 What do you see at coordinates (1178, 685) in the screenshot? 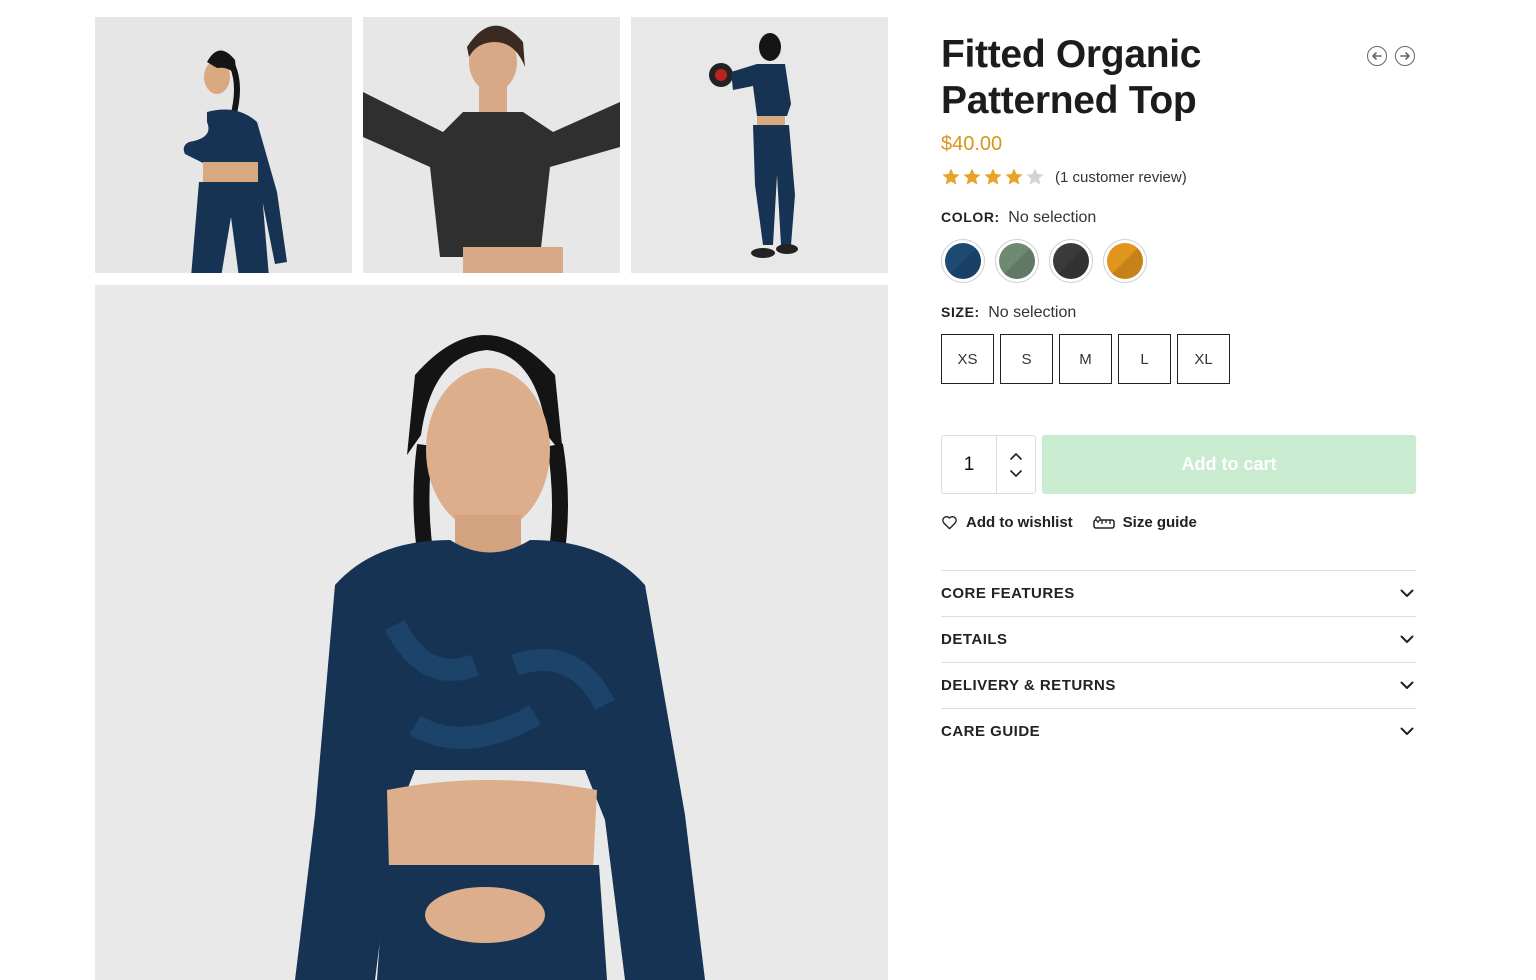
I see `accordion-delivery-returns: DELIVERY & RETURNS` at bounding box center [1178, 685].